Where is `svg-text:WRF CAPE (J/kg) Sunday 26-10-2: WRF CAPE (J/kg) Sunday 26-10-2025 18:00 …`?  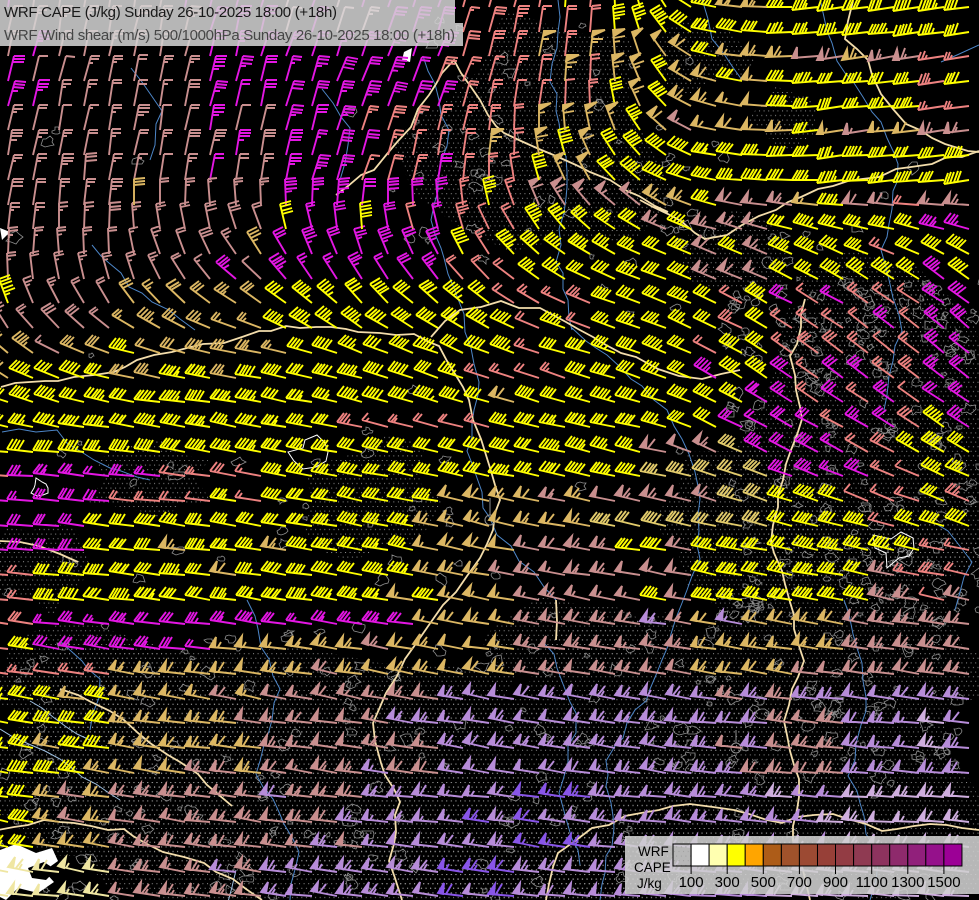 svg-text:WRF CAPE (J/kg) Sunday 26-10-2: WRF CAPE (J/kg) Sunday 26-10-2025 18:00 … is located at coordinates (170, 12).